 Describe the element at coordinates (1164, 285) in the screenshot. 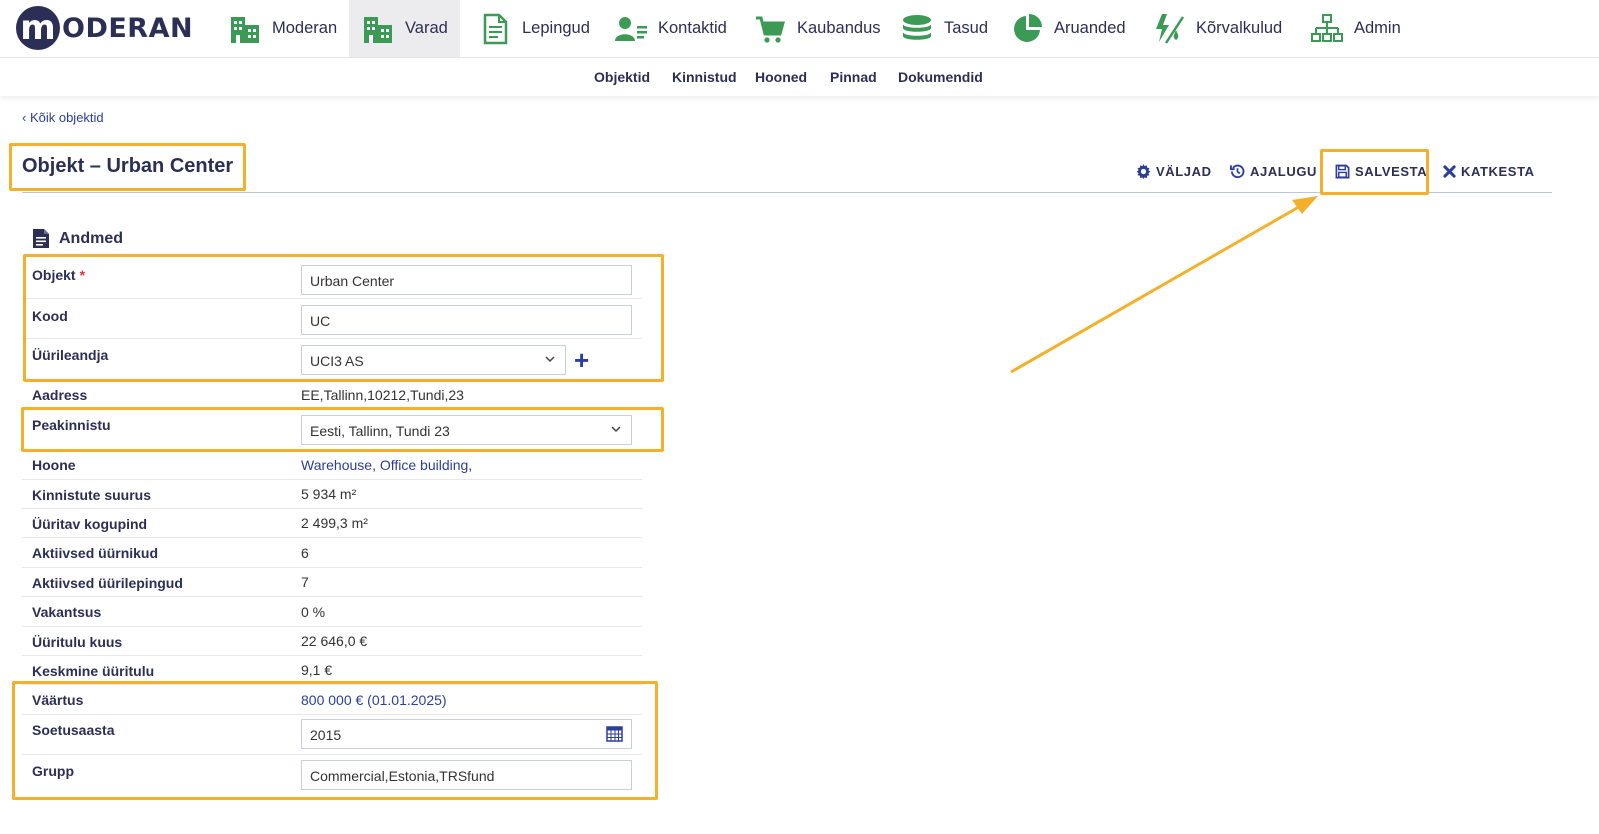

I see `annotation-arrow` at that location.